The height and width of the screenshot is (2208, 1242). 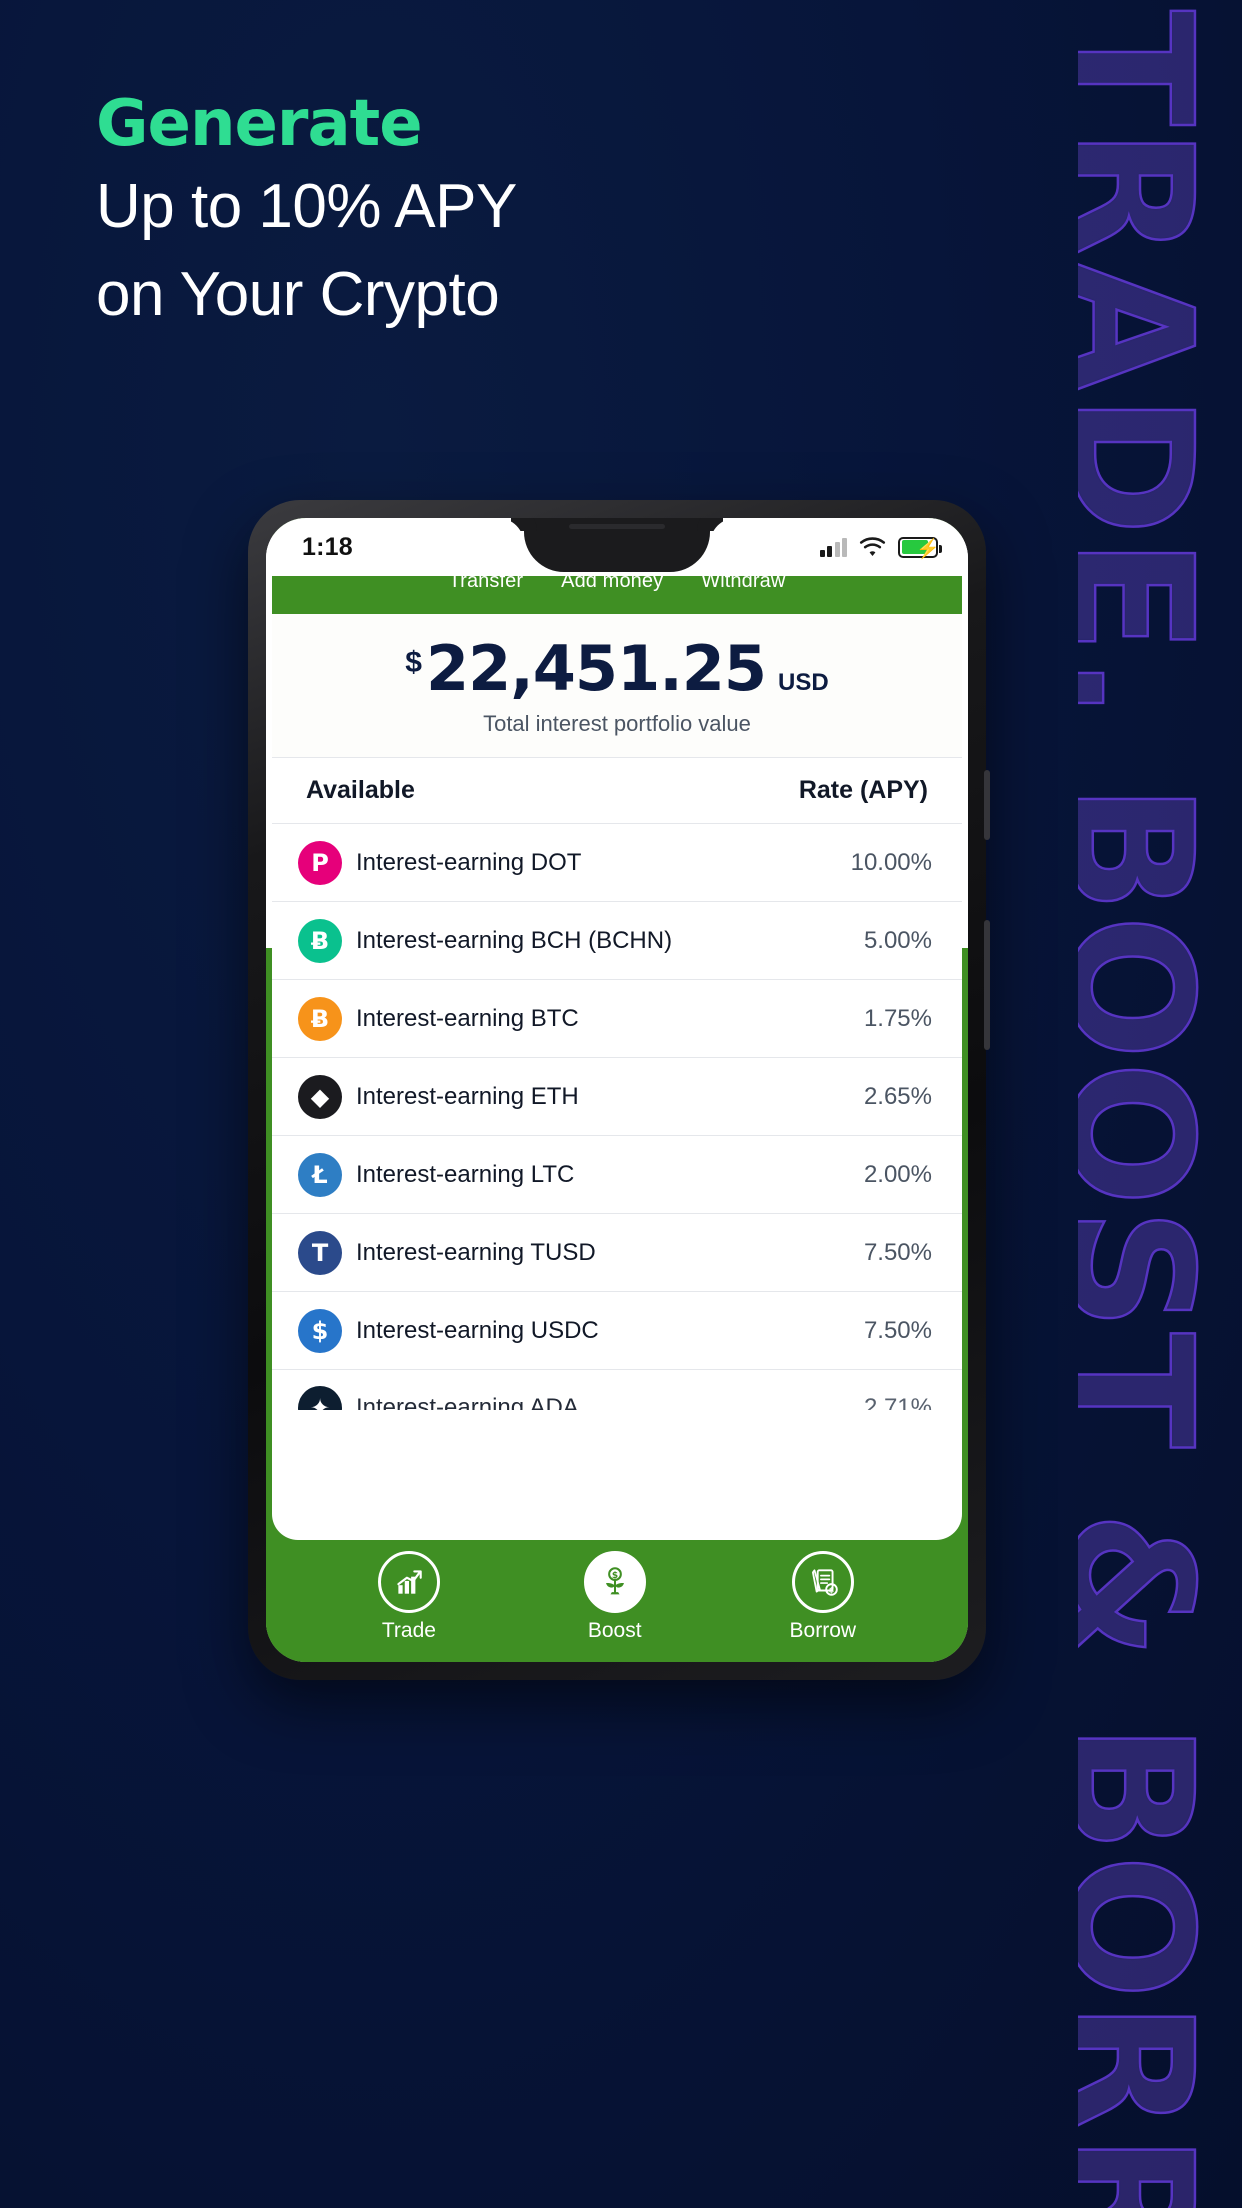 I want to click on marketing-headline: Generate Up to 10% APY on Your Crypto, so click(x=456, y=210).